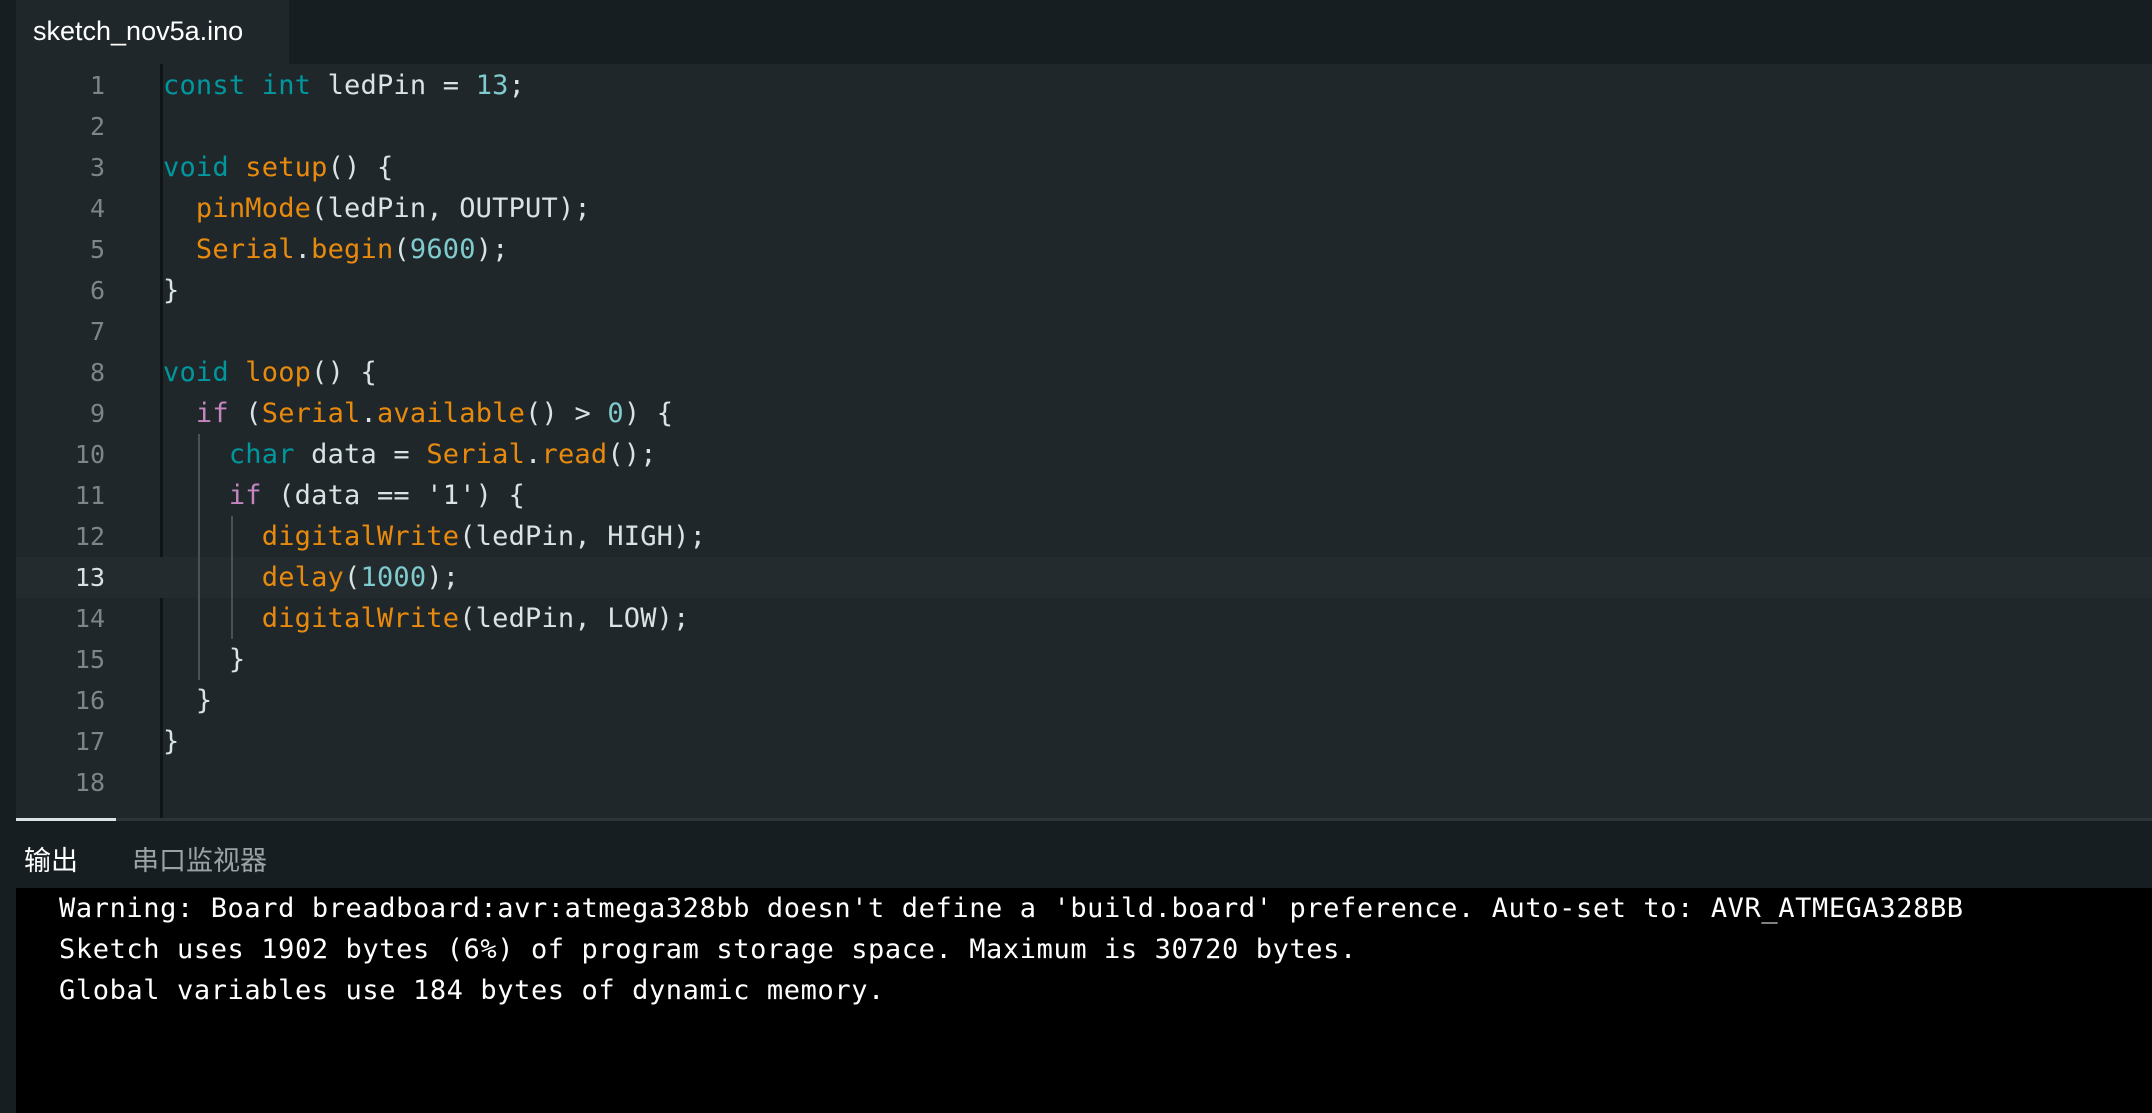 The image size is (2152, 1113). Describe the element at coordinates (517, 85) in the screenshot. I see `code-text: ;` at that location.